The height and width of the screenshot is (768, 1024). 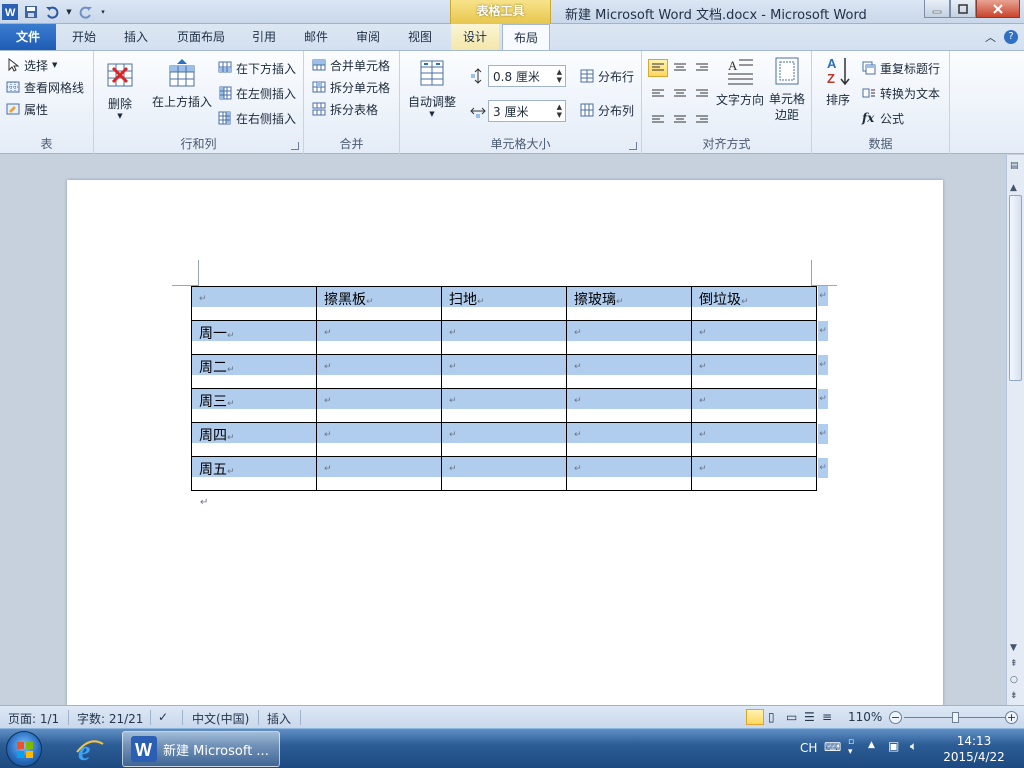 What do you see at coordinates (33, 718) in the screenshot?
I see `page-count: 页面: 1/1` at bounding box center [33, 718].